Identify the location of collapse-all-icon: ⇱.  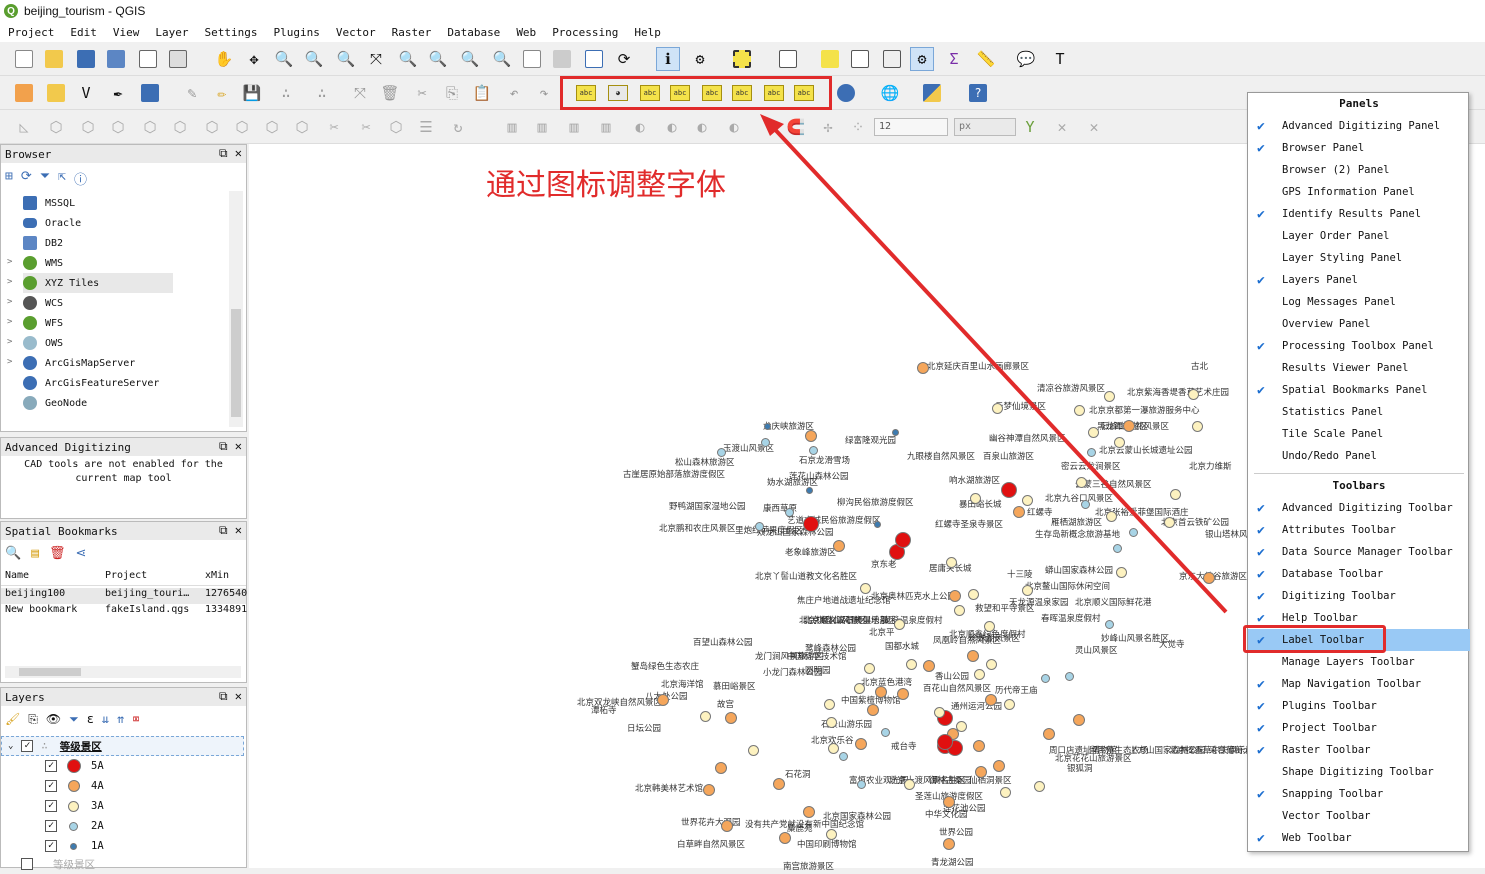
(62, 178).